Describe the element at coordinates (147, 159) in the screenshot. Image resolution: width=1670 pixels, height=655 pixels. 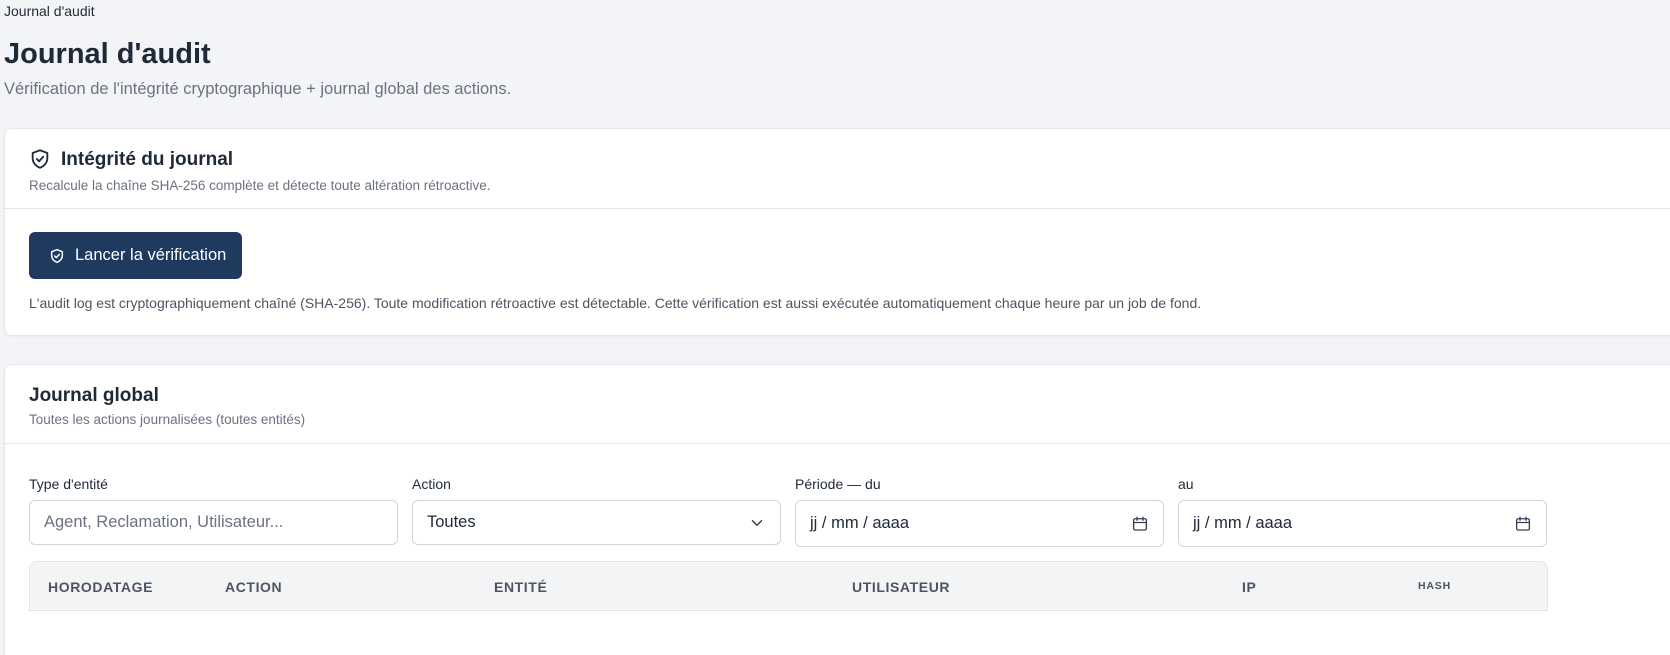
I see `integrity-title: Intégrité du journal` at that location.